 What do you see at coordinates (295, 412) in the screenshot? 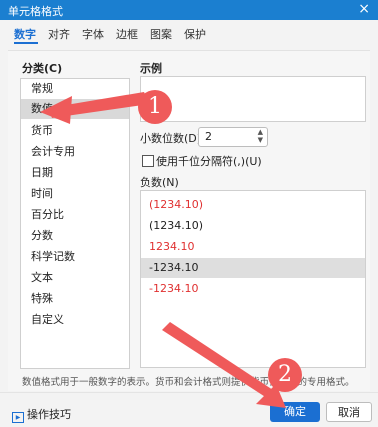
I see `ok-button: 确定` at bounding box center [295, 412].